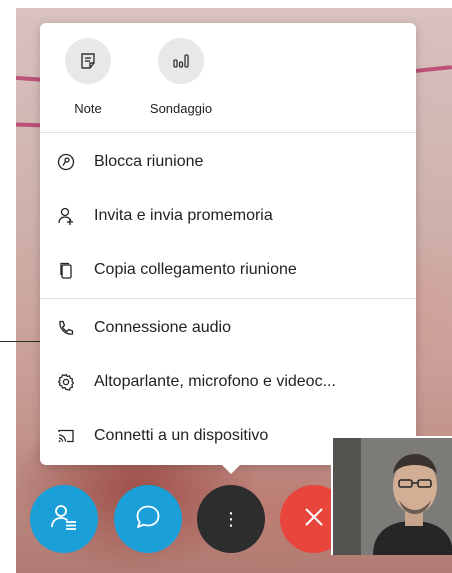  I want to click on more-options-button: ⋮, so click(231, 519).